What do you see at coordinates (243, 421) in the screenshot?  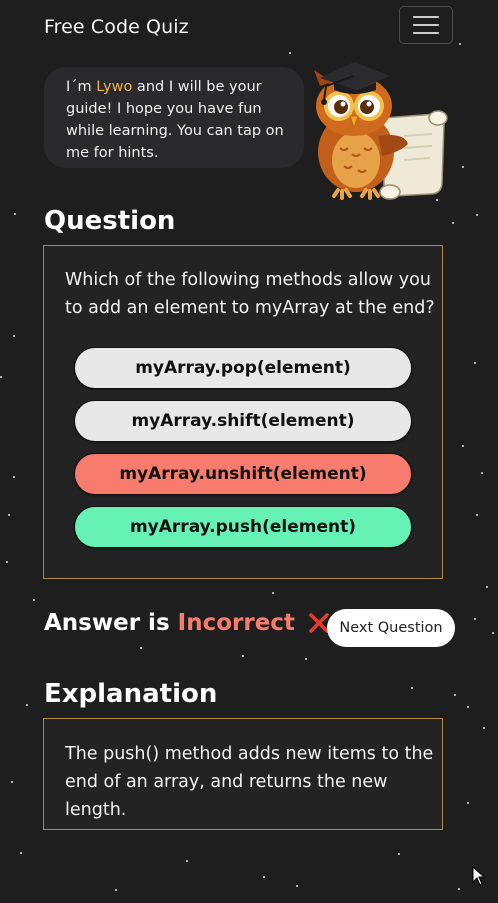 I see `answer-option-shift: myArray.shift(element)` at bounding box center [243, 421].